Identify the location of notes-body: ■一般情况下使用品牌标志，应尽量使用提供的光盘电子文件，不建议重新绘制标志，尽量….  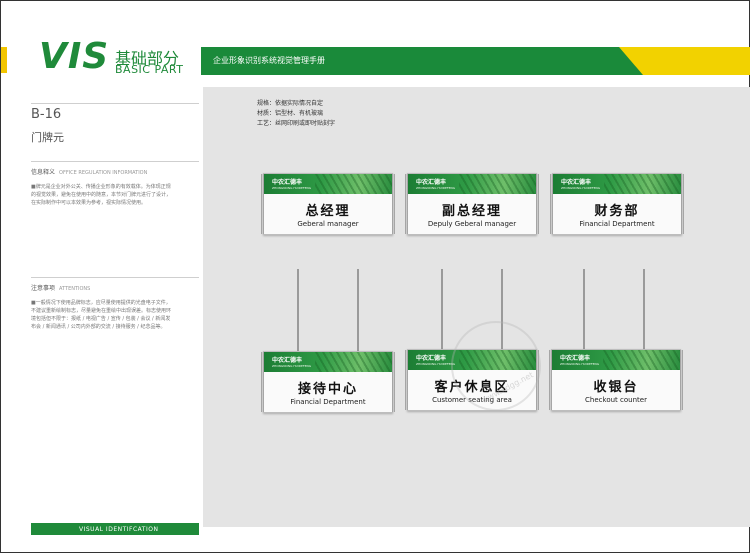
(101, 315).